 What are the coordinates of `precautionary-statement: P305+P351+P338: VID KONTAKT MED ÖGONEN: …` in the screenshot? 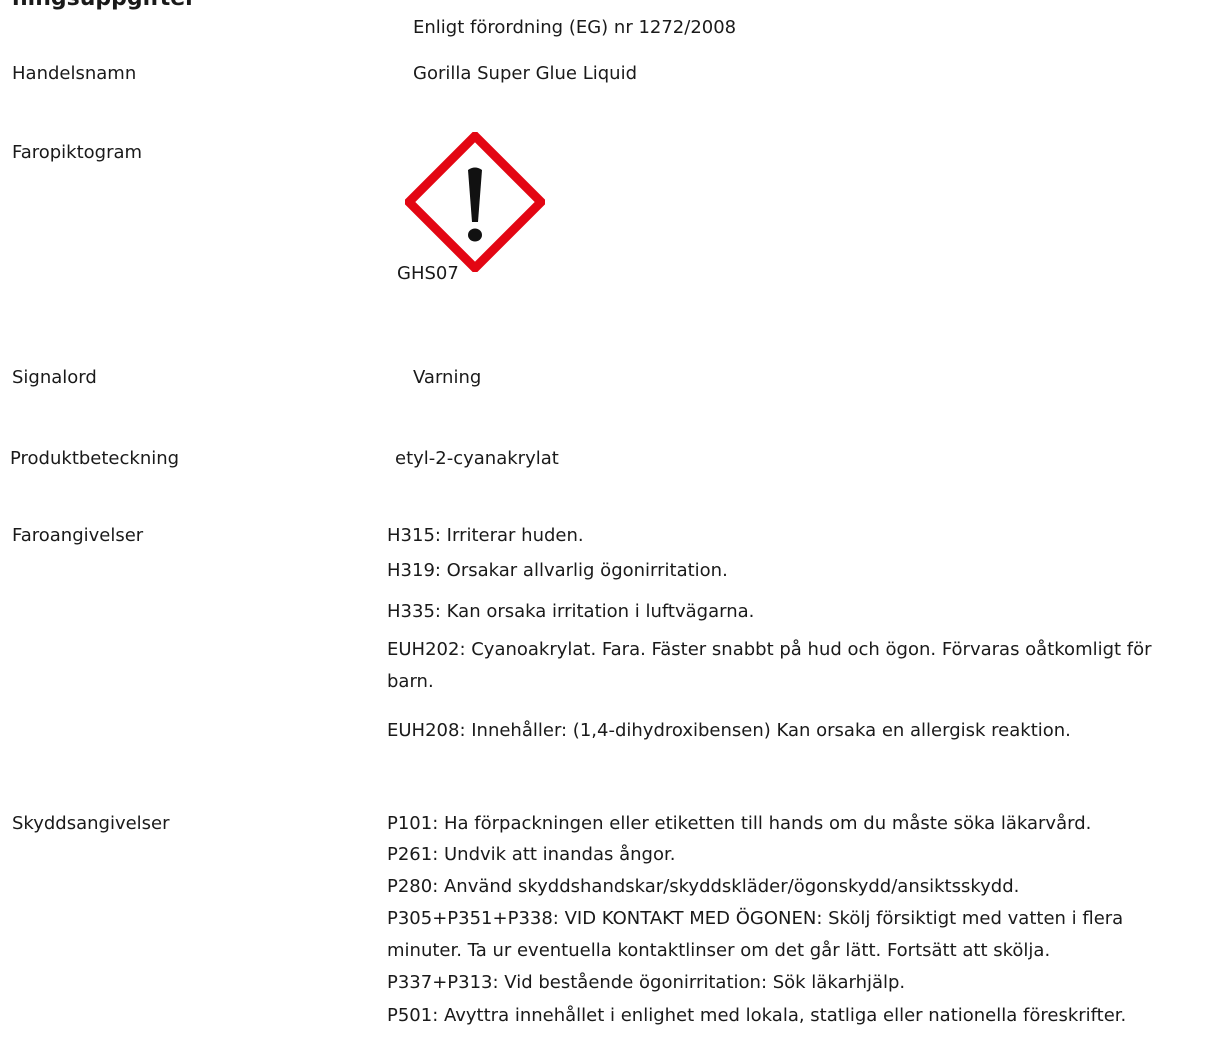 It's located at (755, 934).